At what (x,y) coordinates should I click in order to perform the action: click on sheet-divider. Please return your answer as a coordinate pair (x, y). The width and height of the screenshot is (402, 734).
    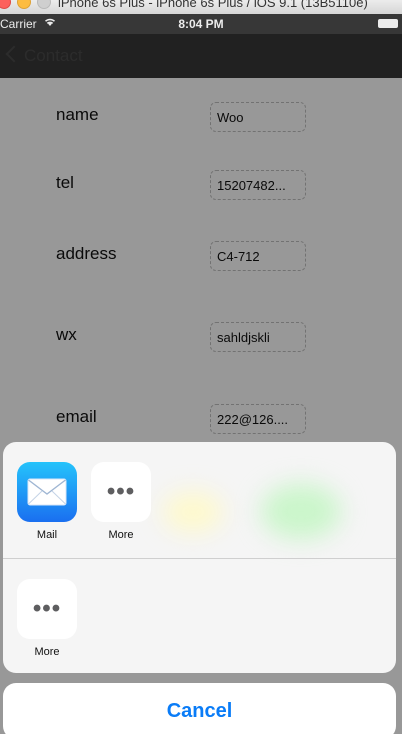
    Looking at the image, I should click on (199, 558).